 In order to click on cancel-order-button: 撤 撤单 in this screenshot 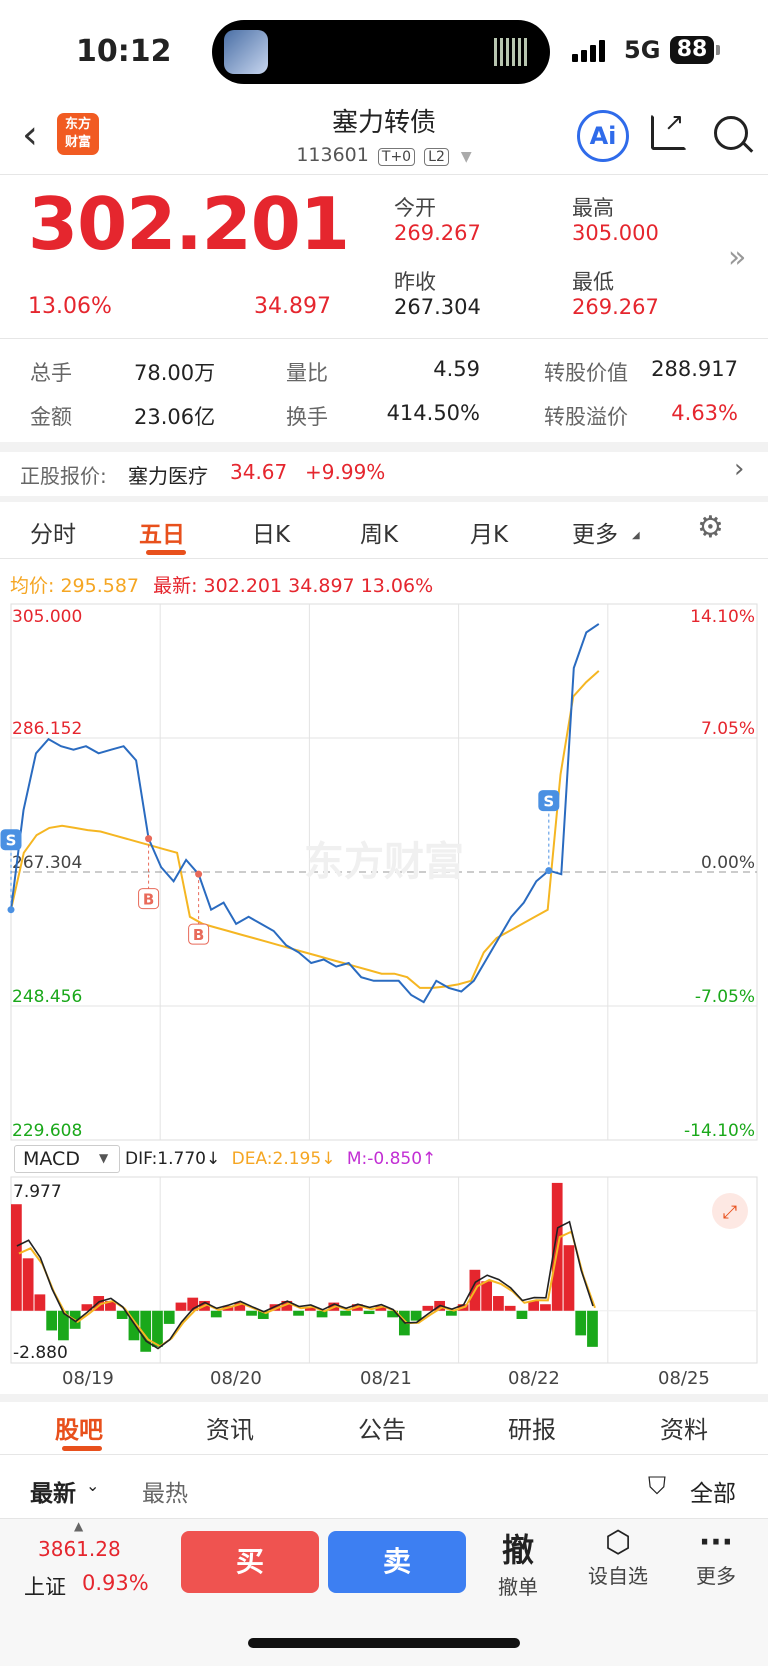, I will do `click(518, 1562)`.